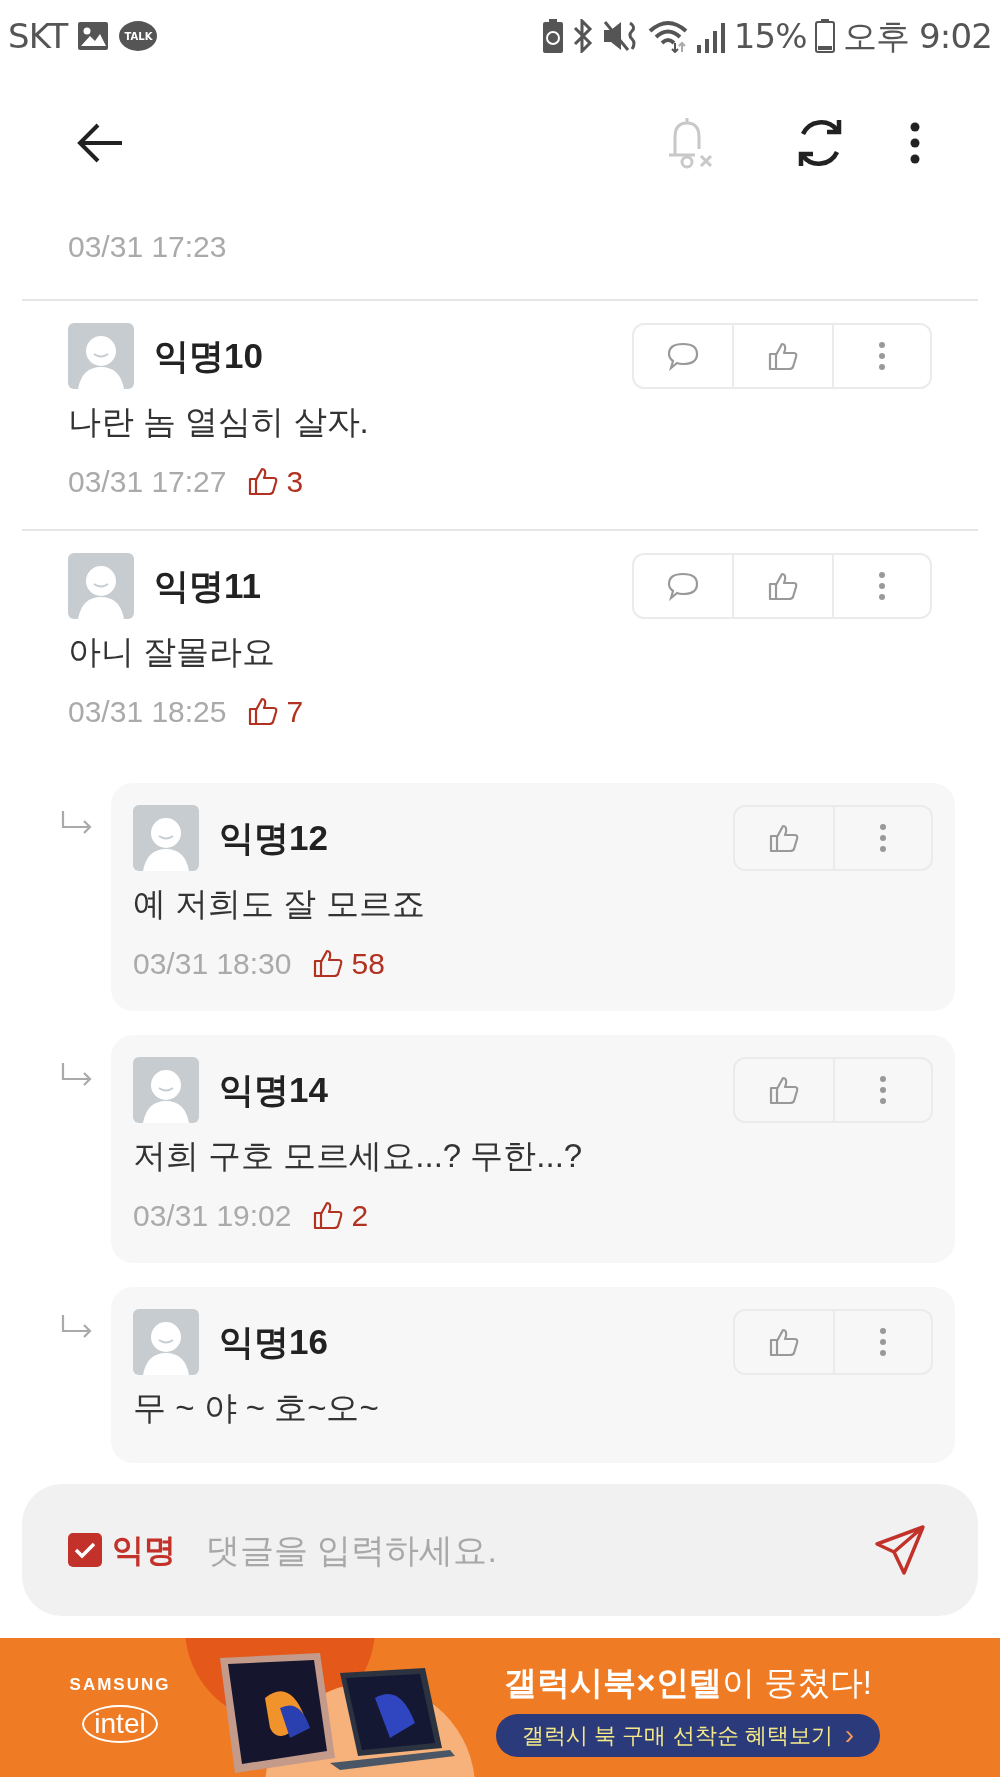 This screenshot has width=1000, height=1777. I want to click on anonymous-label: 익명, so click(144, 1550).